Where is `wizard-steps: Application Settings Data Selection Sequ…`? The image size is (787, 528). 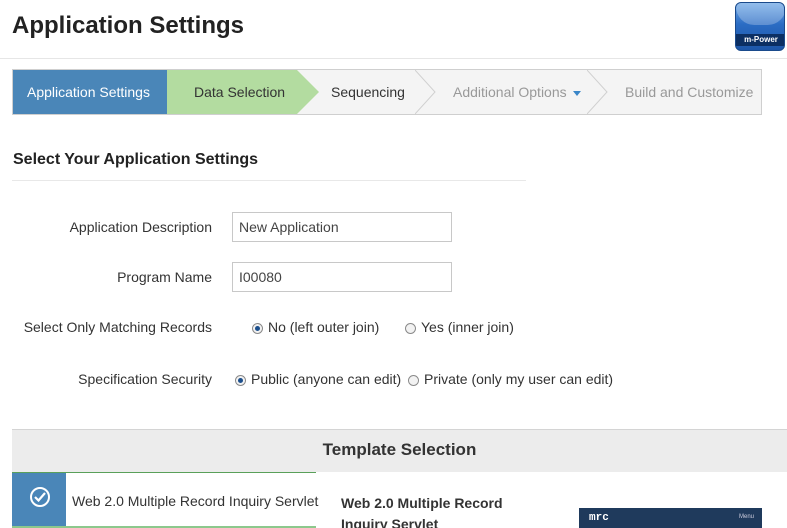
wizard-steps: Application Settings Data Selection Sequ… is located at coordinates (387, 92).